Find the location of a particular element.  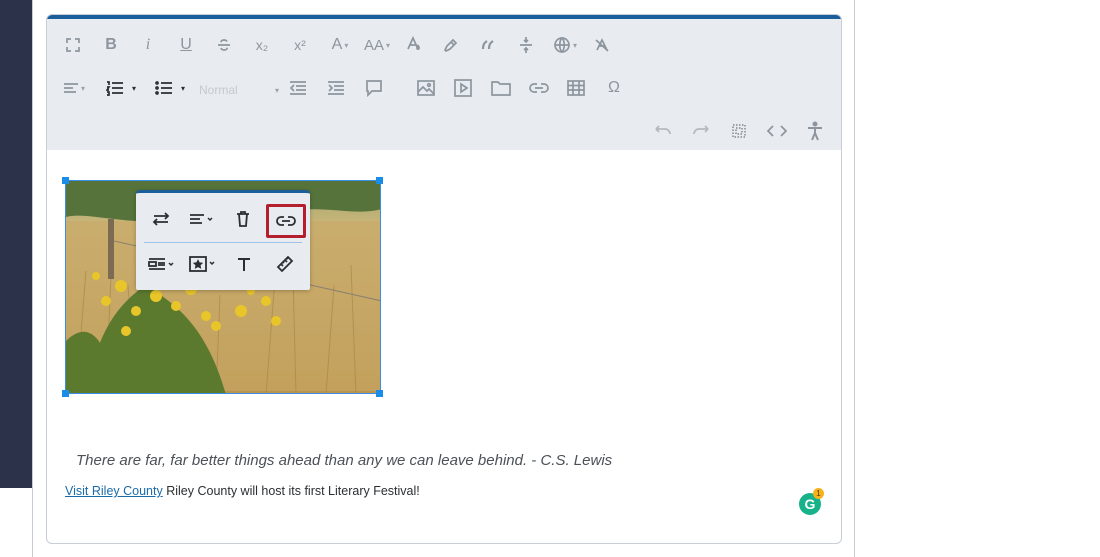

image-display-button is located at coordinates (162, 264).